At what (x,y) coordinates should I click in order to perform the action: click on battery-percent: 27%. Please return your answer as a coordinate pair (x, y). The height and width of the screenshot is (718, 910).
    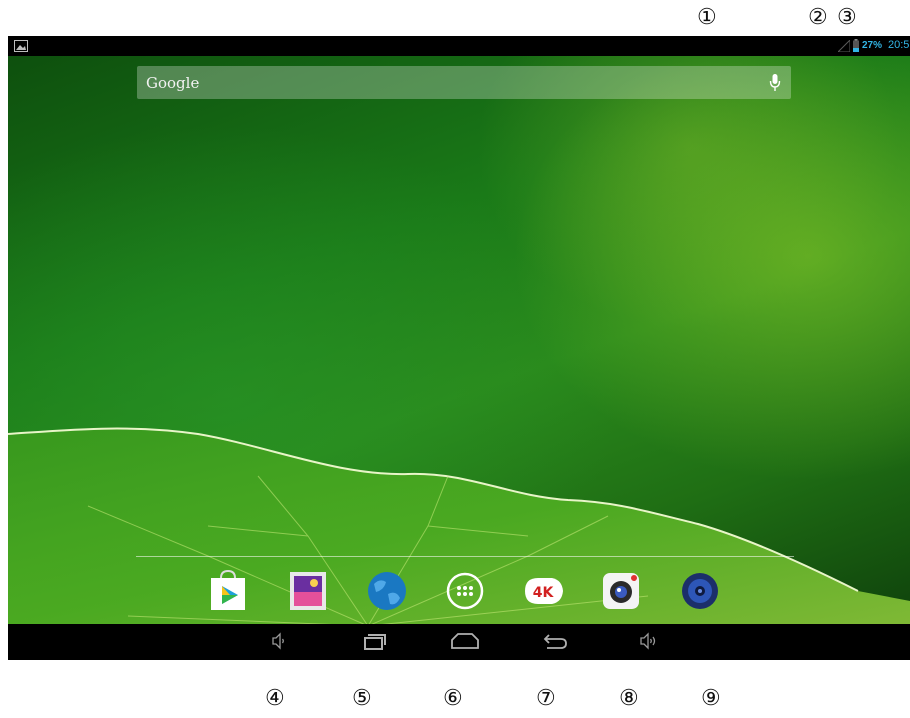
    Looking at the image, I should click on (872, 45).